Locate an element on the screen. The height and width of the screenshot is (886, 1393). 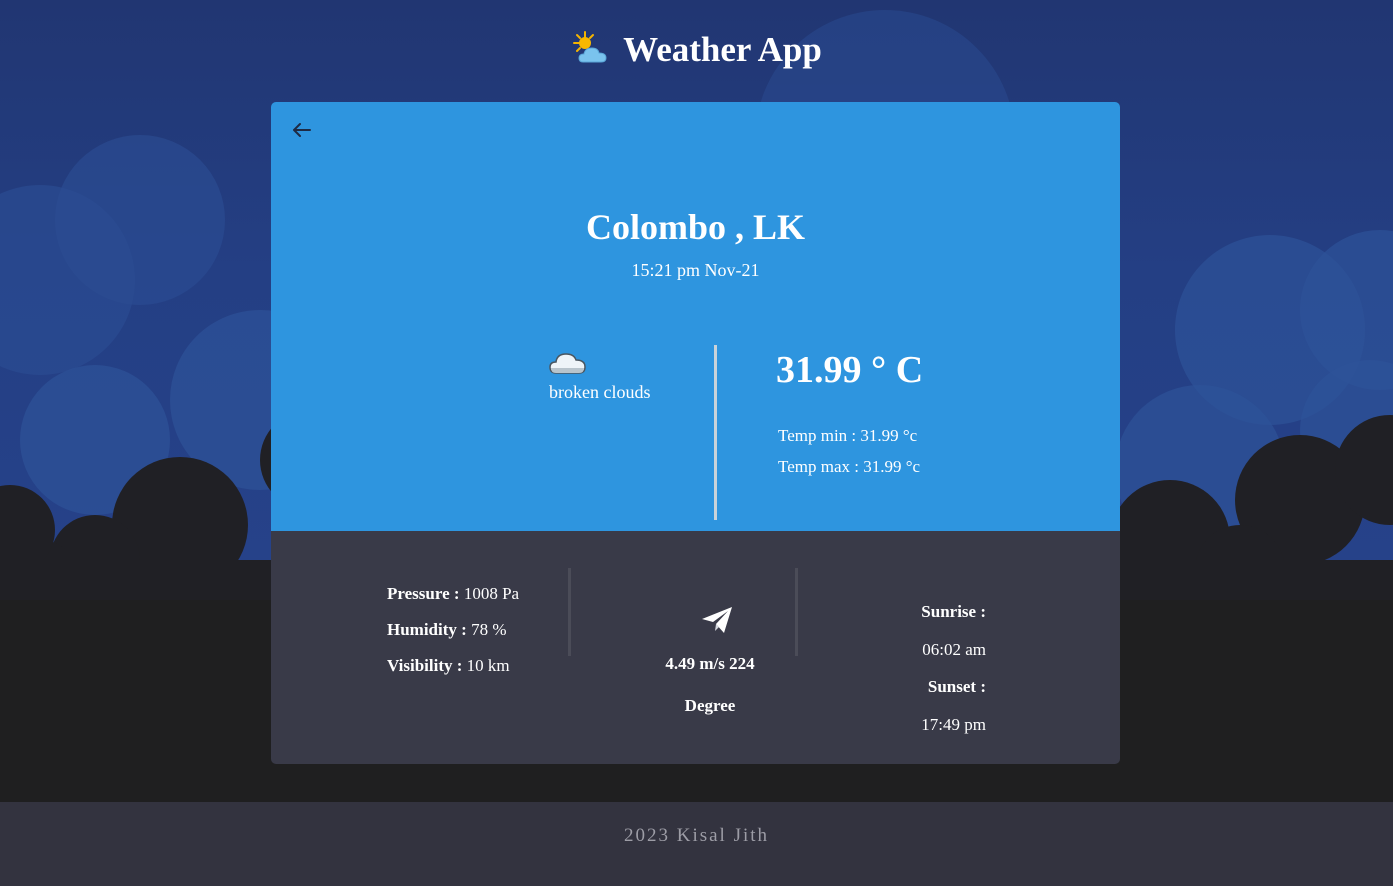
wind-degree: Degree is located at coordinates (710, 705).